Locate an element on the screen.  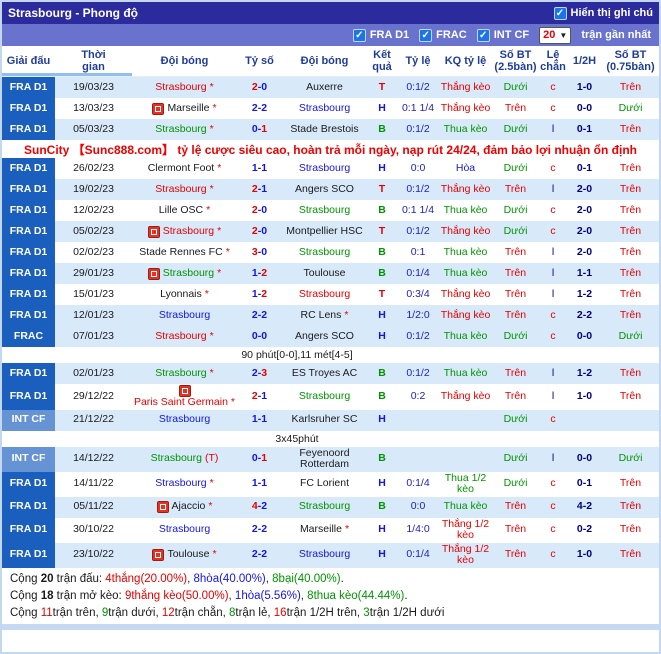
team-name-away: ES Troyes AC is located at coordinates (324, 373).